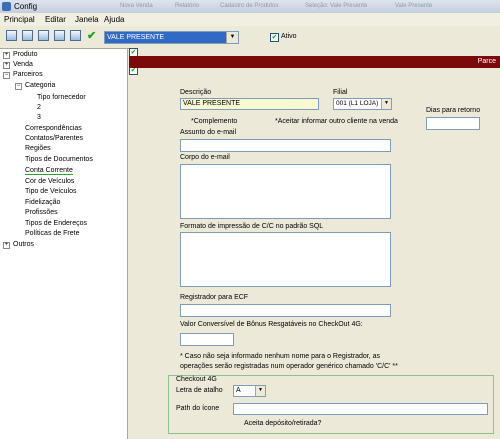  Describe the element at coordinates (41, 212) in the screenshot. I see `tree-item-profissoes: Profissões` at that location.